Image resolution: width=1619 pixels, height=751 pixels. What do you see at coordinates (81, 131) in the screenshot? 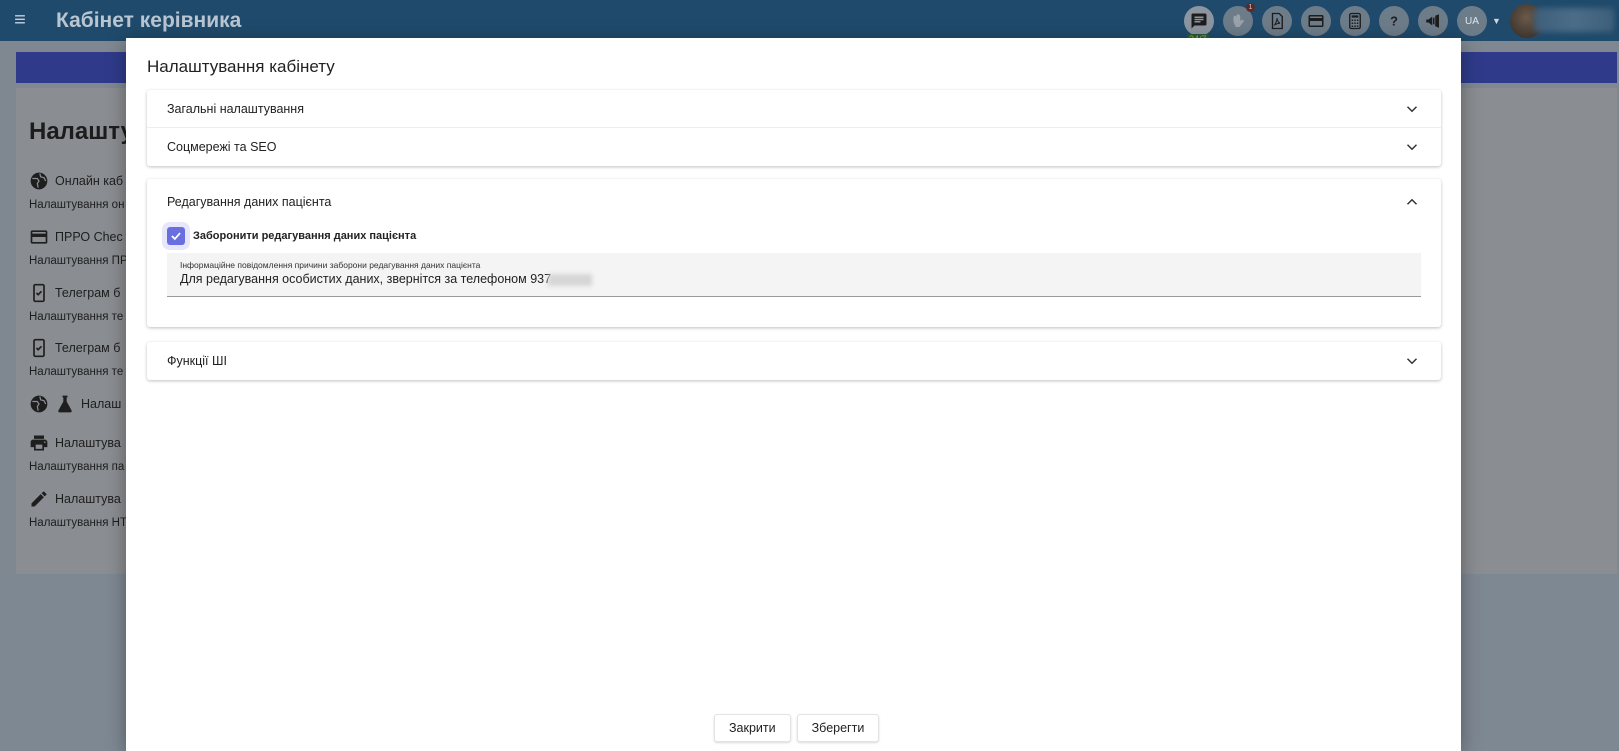
I see `settings-page-title: Налашту` at bounding box center [81, 131].